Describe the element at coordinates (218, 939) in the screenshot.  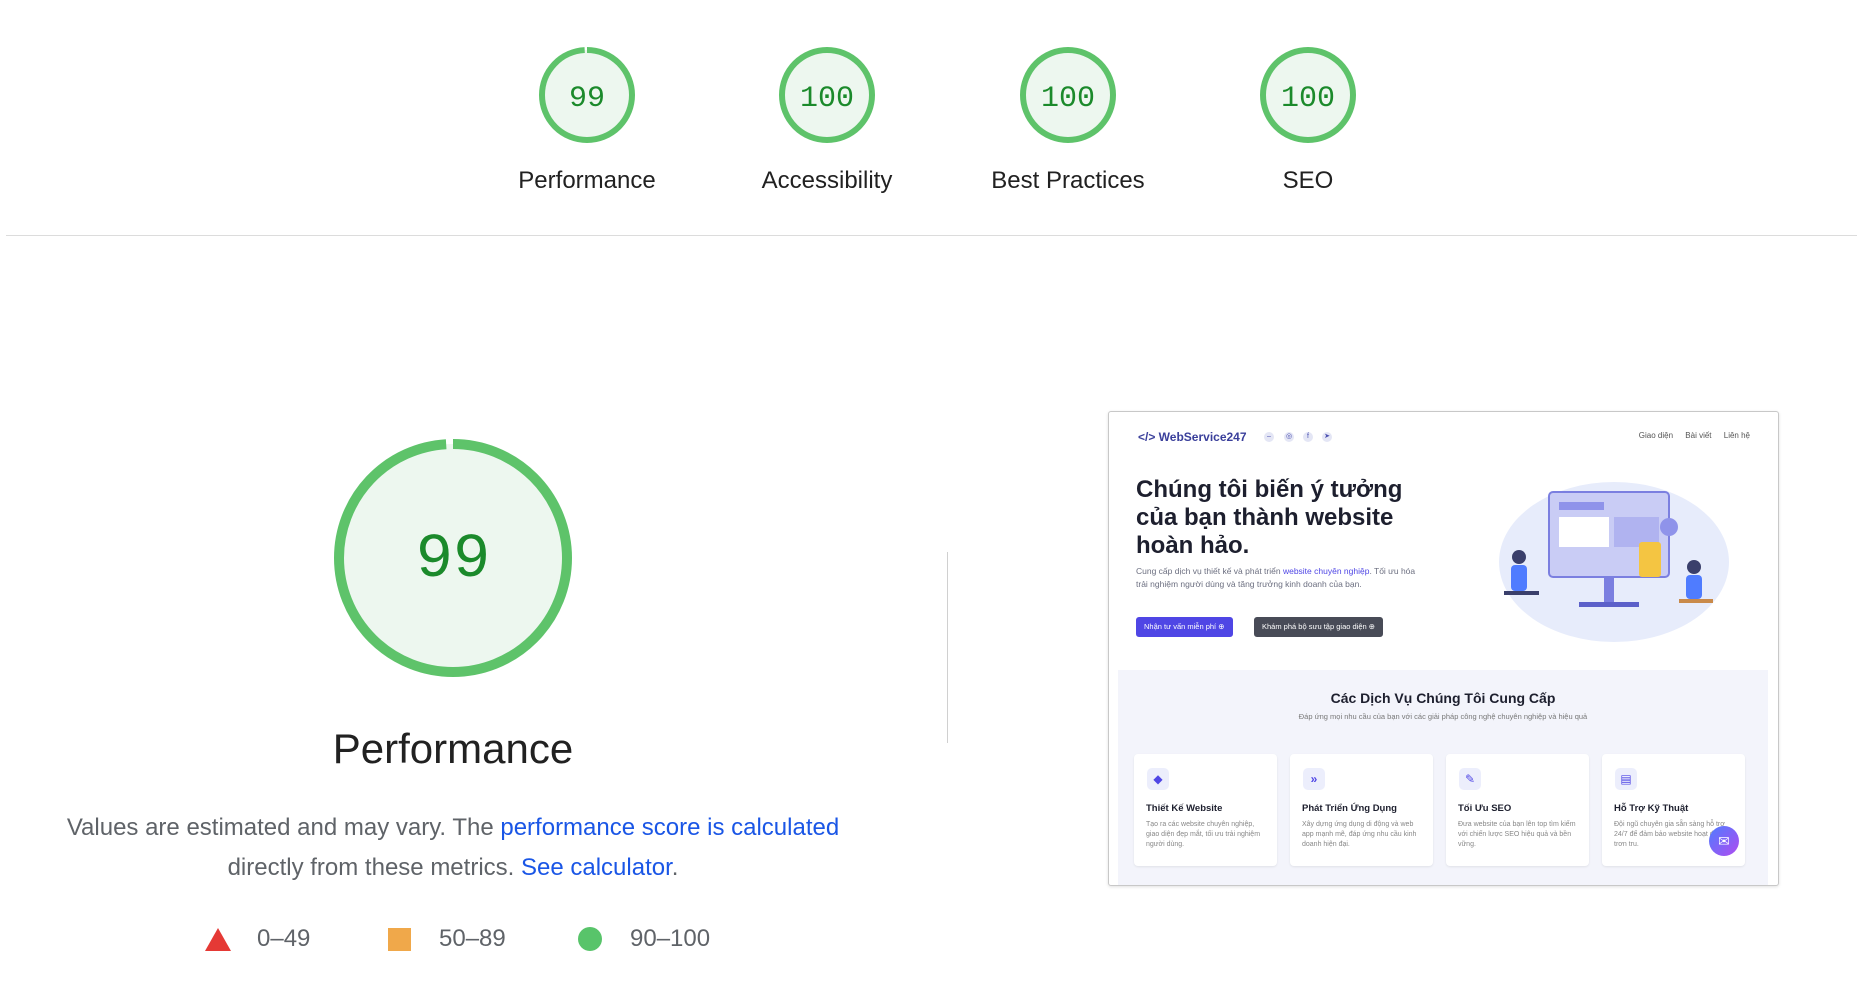
I see `triangle-icon` at that location.